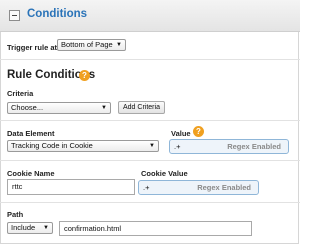  Describe the element at coordinates (155, 228) in the screenshot. I see `path-input: confirmation.html` at that location.